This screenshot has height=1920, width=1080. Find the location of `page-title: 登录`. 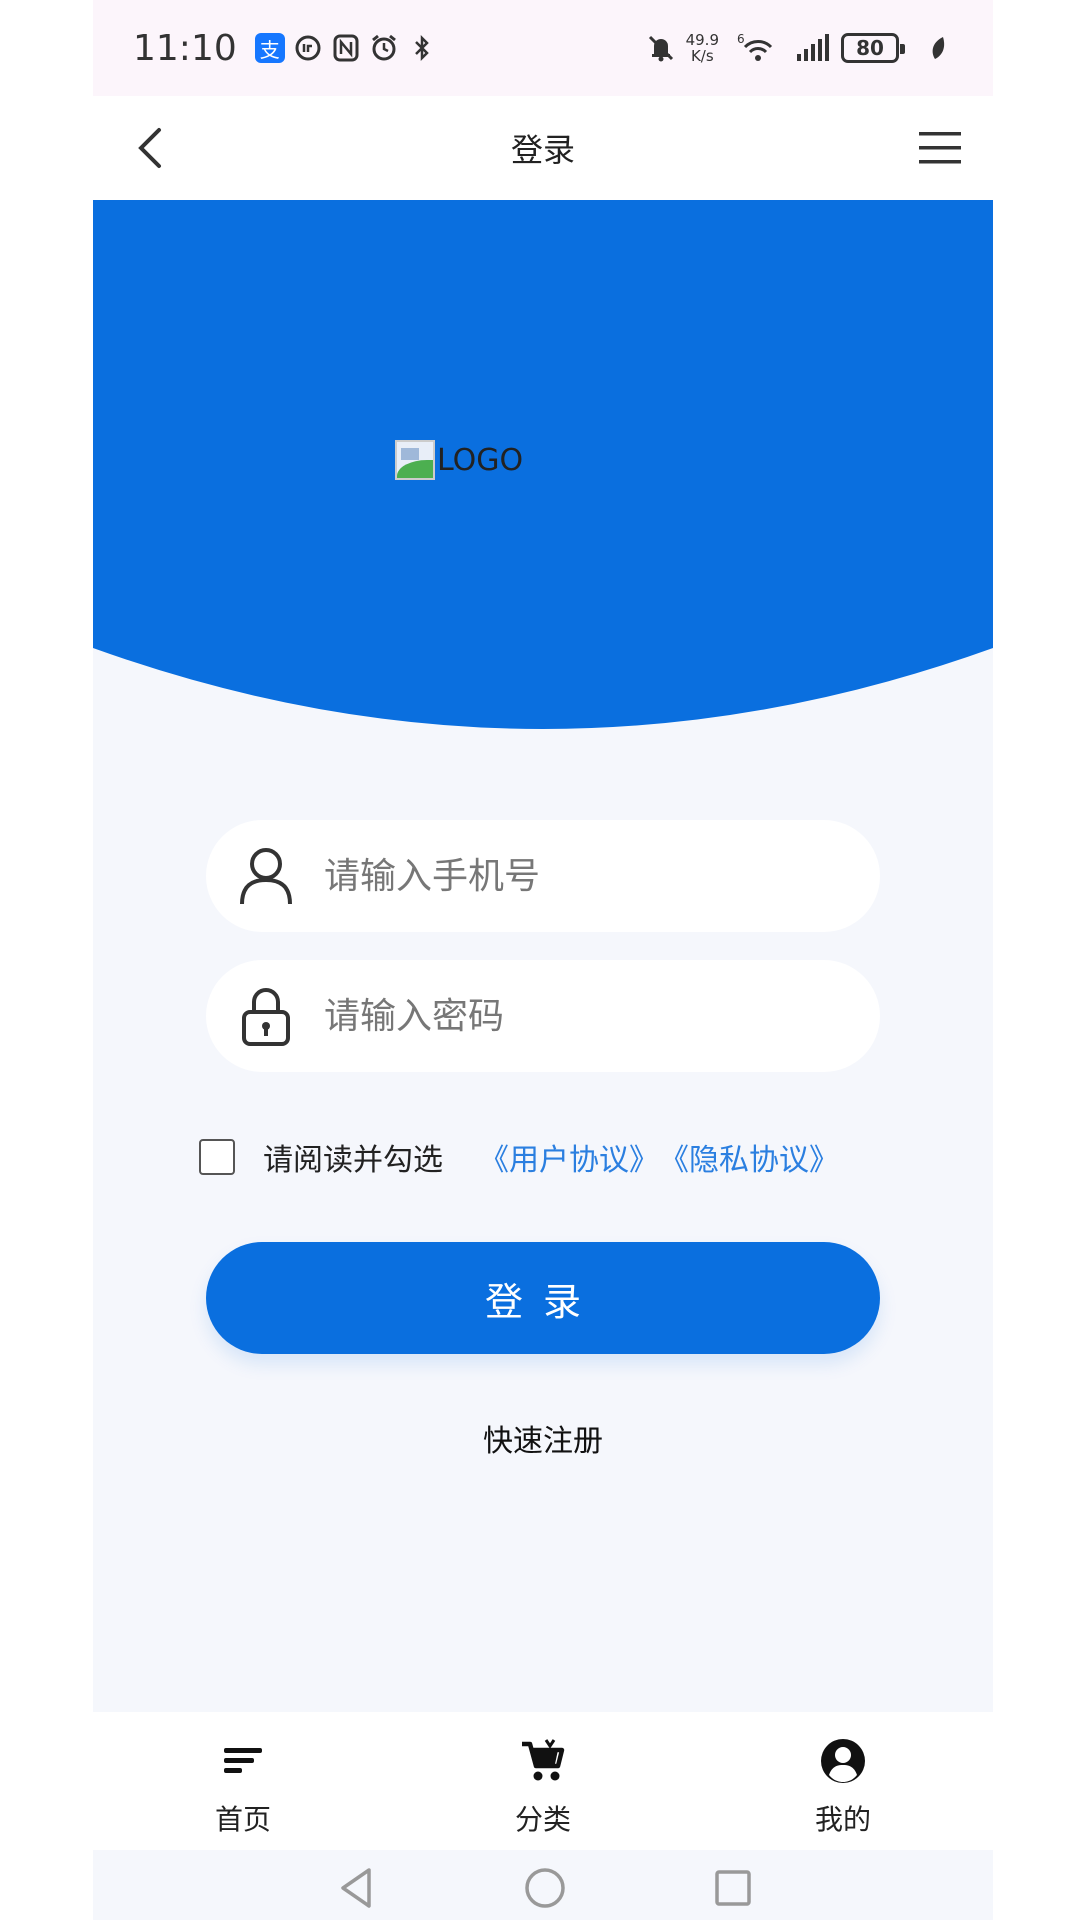

page-title: 登录 is located at coordinates (542, 150).